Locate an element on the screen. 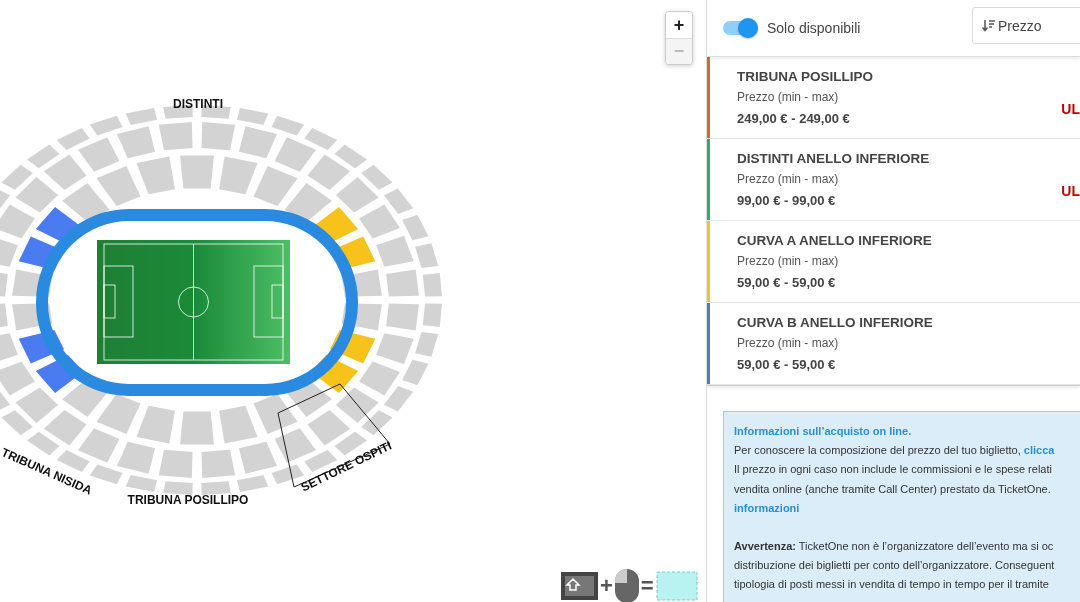 The height and width of the screenshot is (602, 1080). plus-sign: + is located at coordinates (606, 586).